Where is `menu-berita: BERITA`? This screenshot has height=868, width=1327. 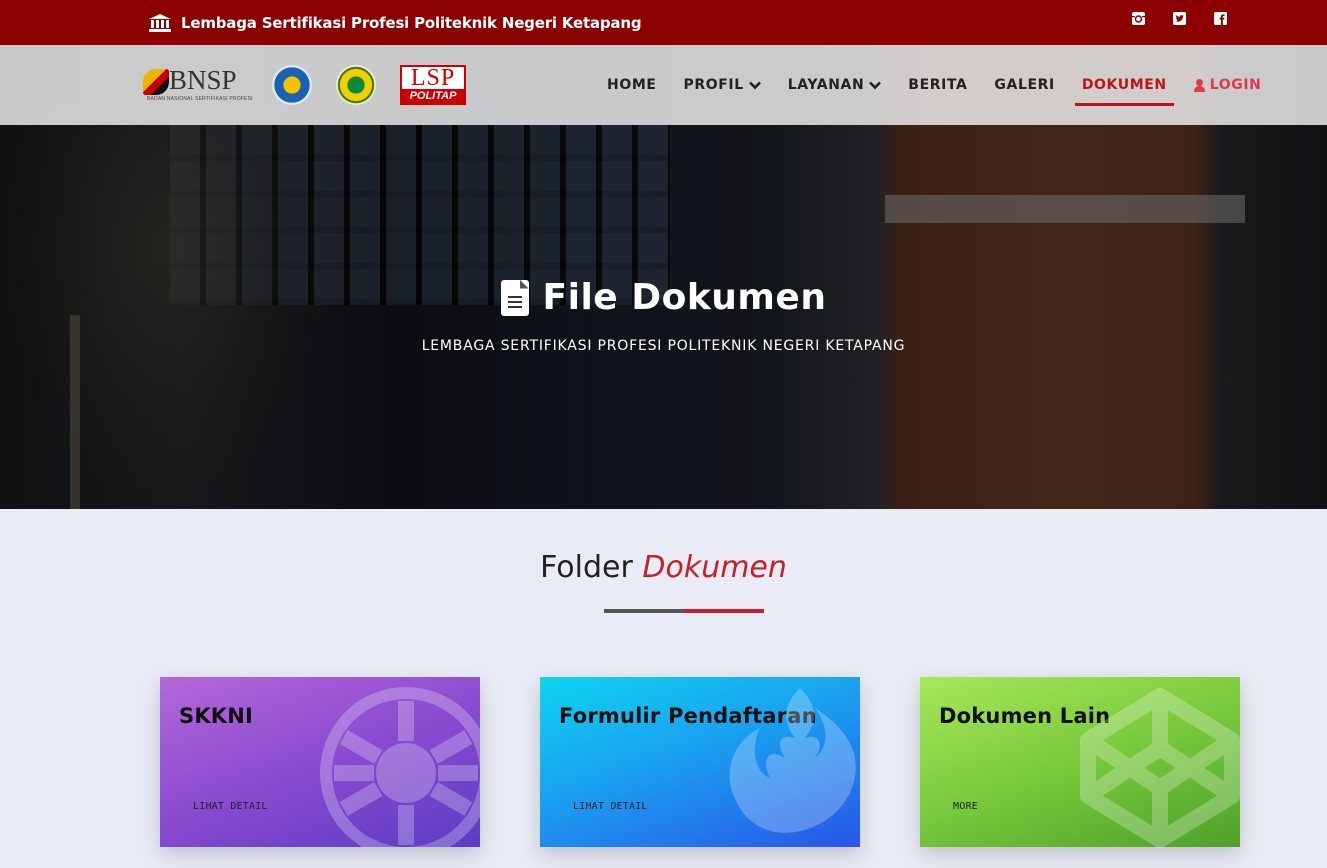 menu-berita: BERITA is located at coordinates (937, 85).